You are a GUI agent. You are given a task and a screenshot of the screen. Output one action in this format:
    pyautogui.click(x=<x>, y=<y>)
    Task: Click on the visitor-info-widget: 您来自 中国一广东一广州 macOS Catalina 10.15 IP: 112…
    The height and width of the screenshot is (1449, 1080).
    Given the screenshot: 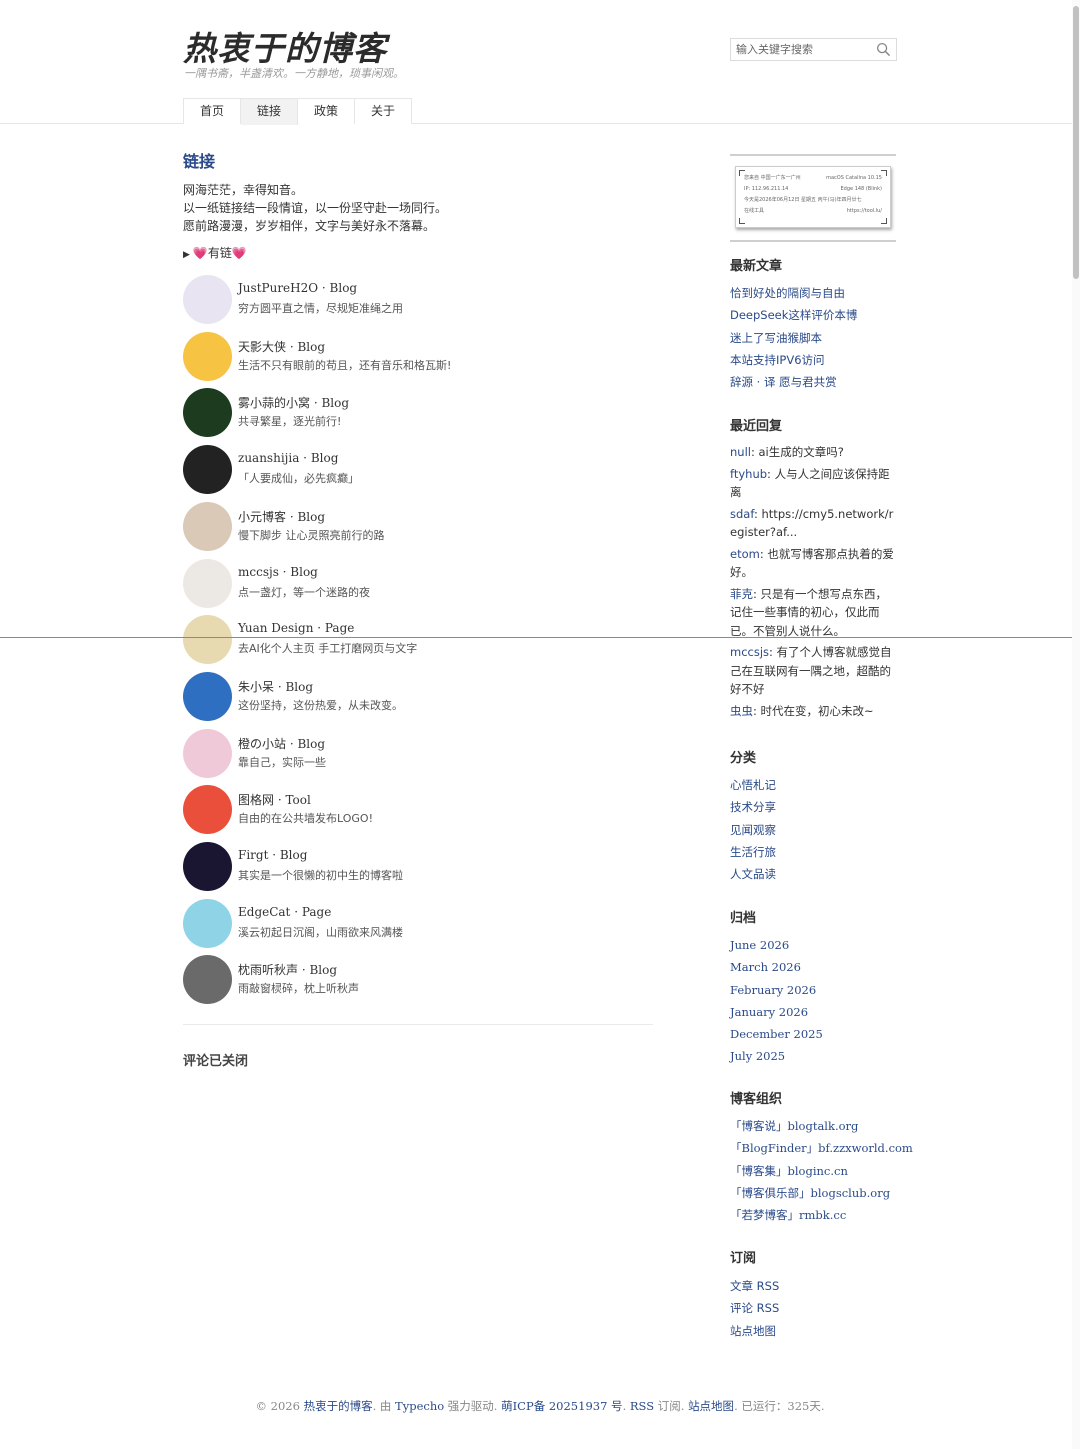 What is the action you would take?
    pyautogui.click(x=813, y=198)
    